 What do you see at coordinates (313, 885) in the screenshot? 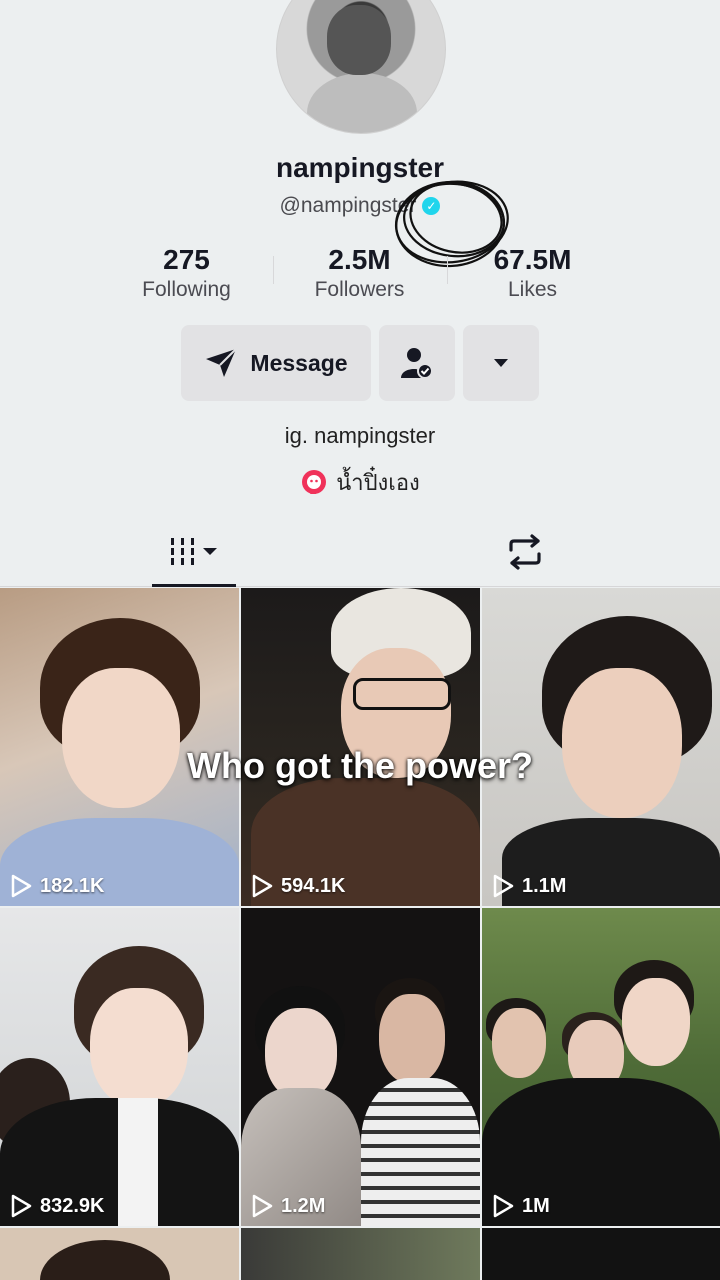
I see `view-count-text: 594.1K` at bounding box center [313, 885].